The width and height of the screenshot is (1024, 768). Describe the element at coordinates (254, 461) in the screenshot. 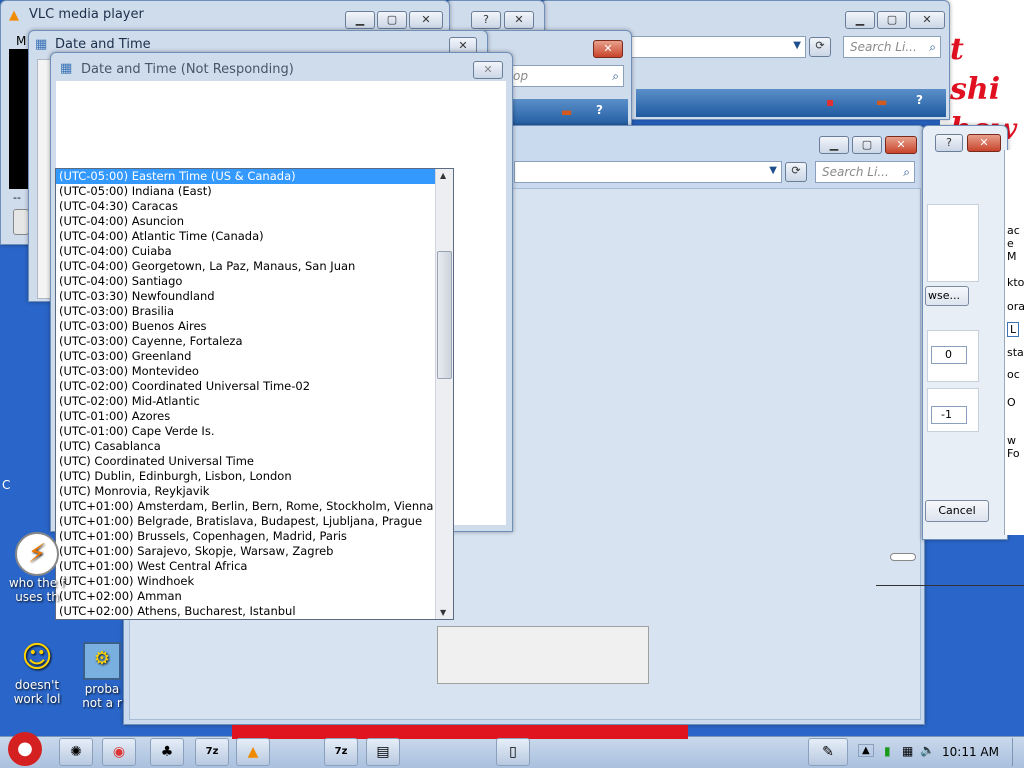

I see `timezone-option: (UTC) Coordinated Universal Time` at that location.